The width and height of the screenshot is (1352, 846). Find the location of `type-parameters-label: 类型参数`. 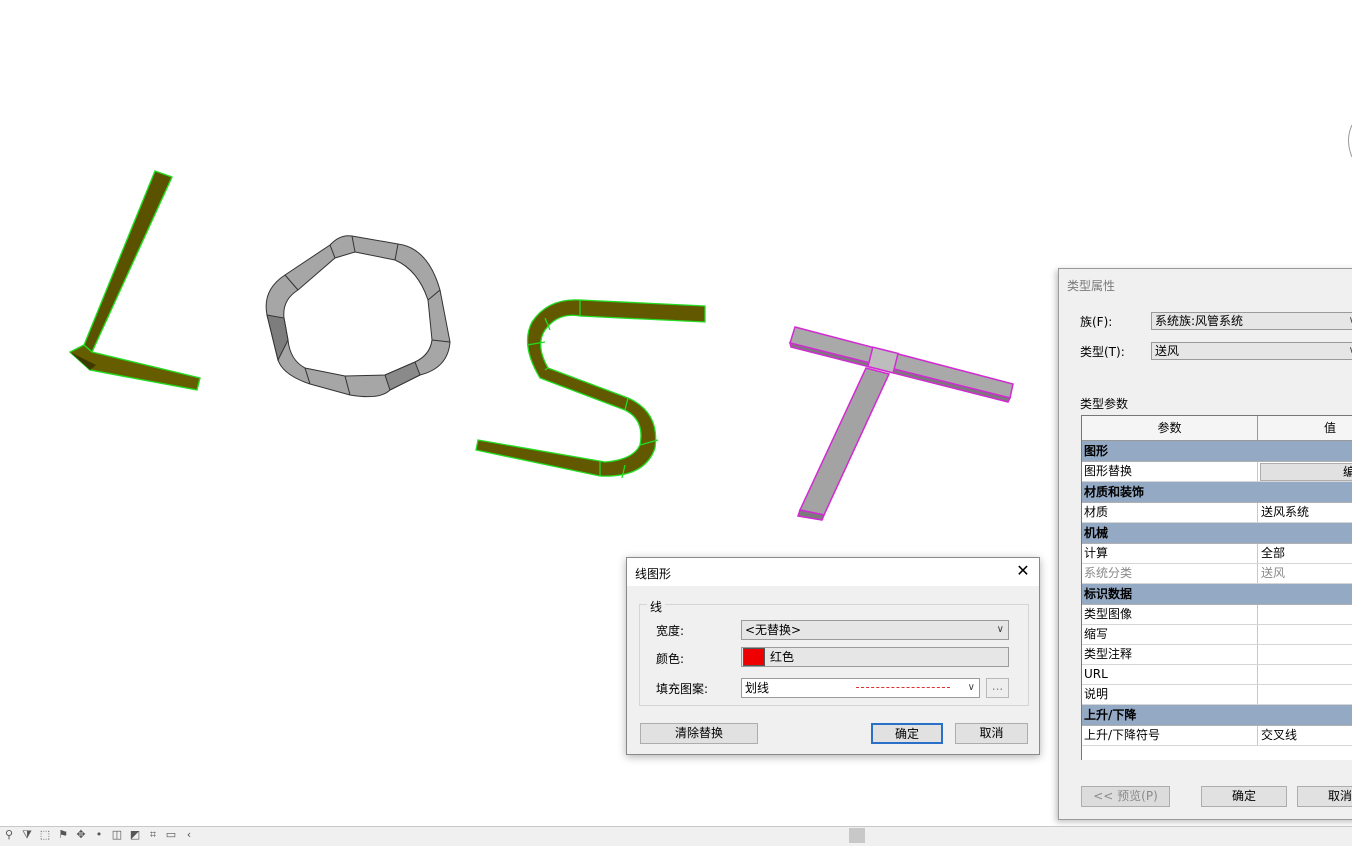

type-parameters-label: 类型参数 is located at coordinates (1104, 403).